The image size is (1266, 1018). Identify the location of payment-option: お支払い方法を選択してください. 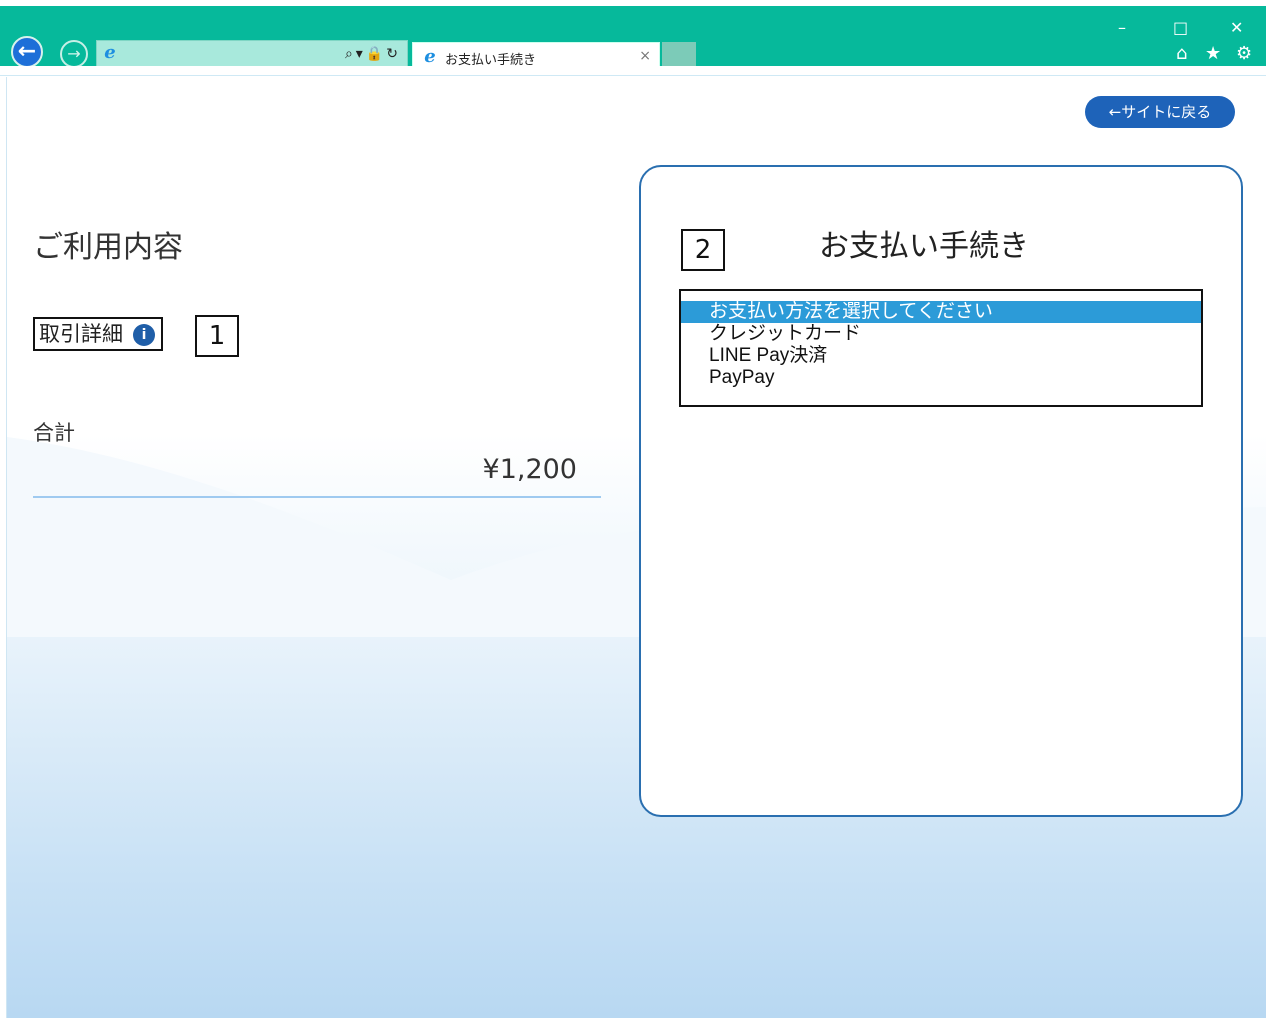
(941, 312).